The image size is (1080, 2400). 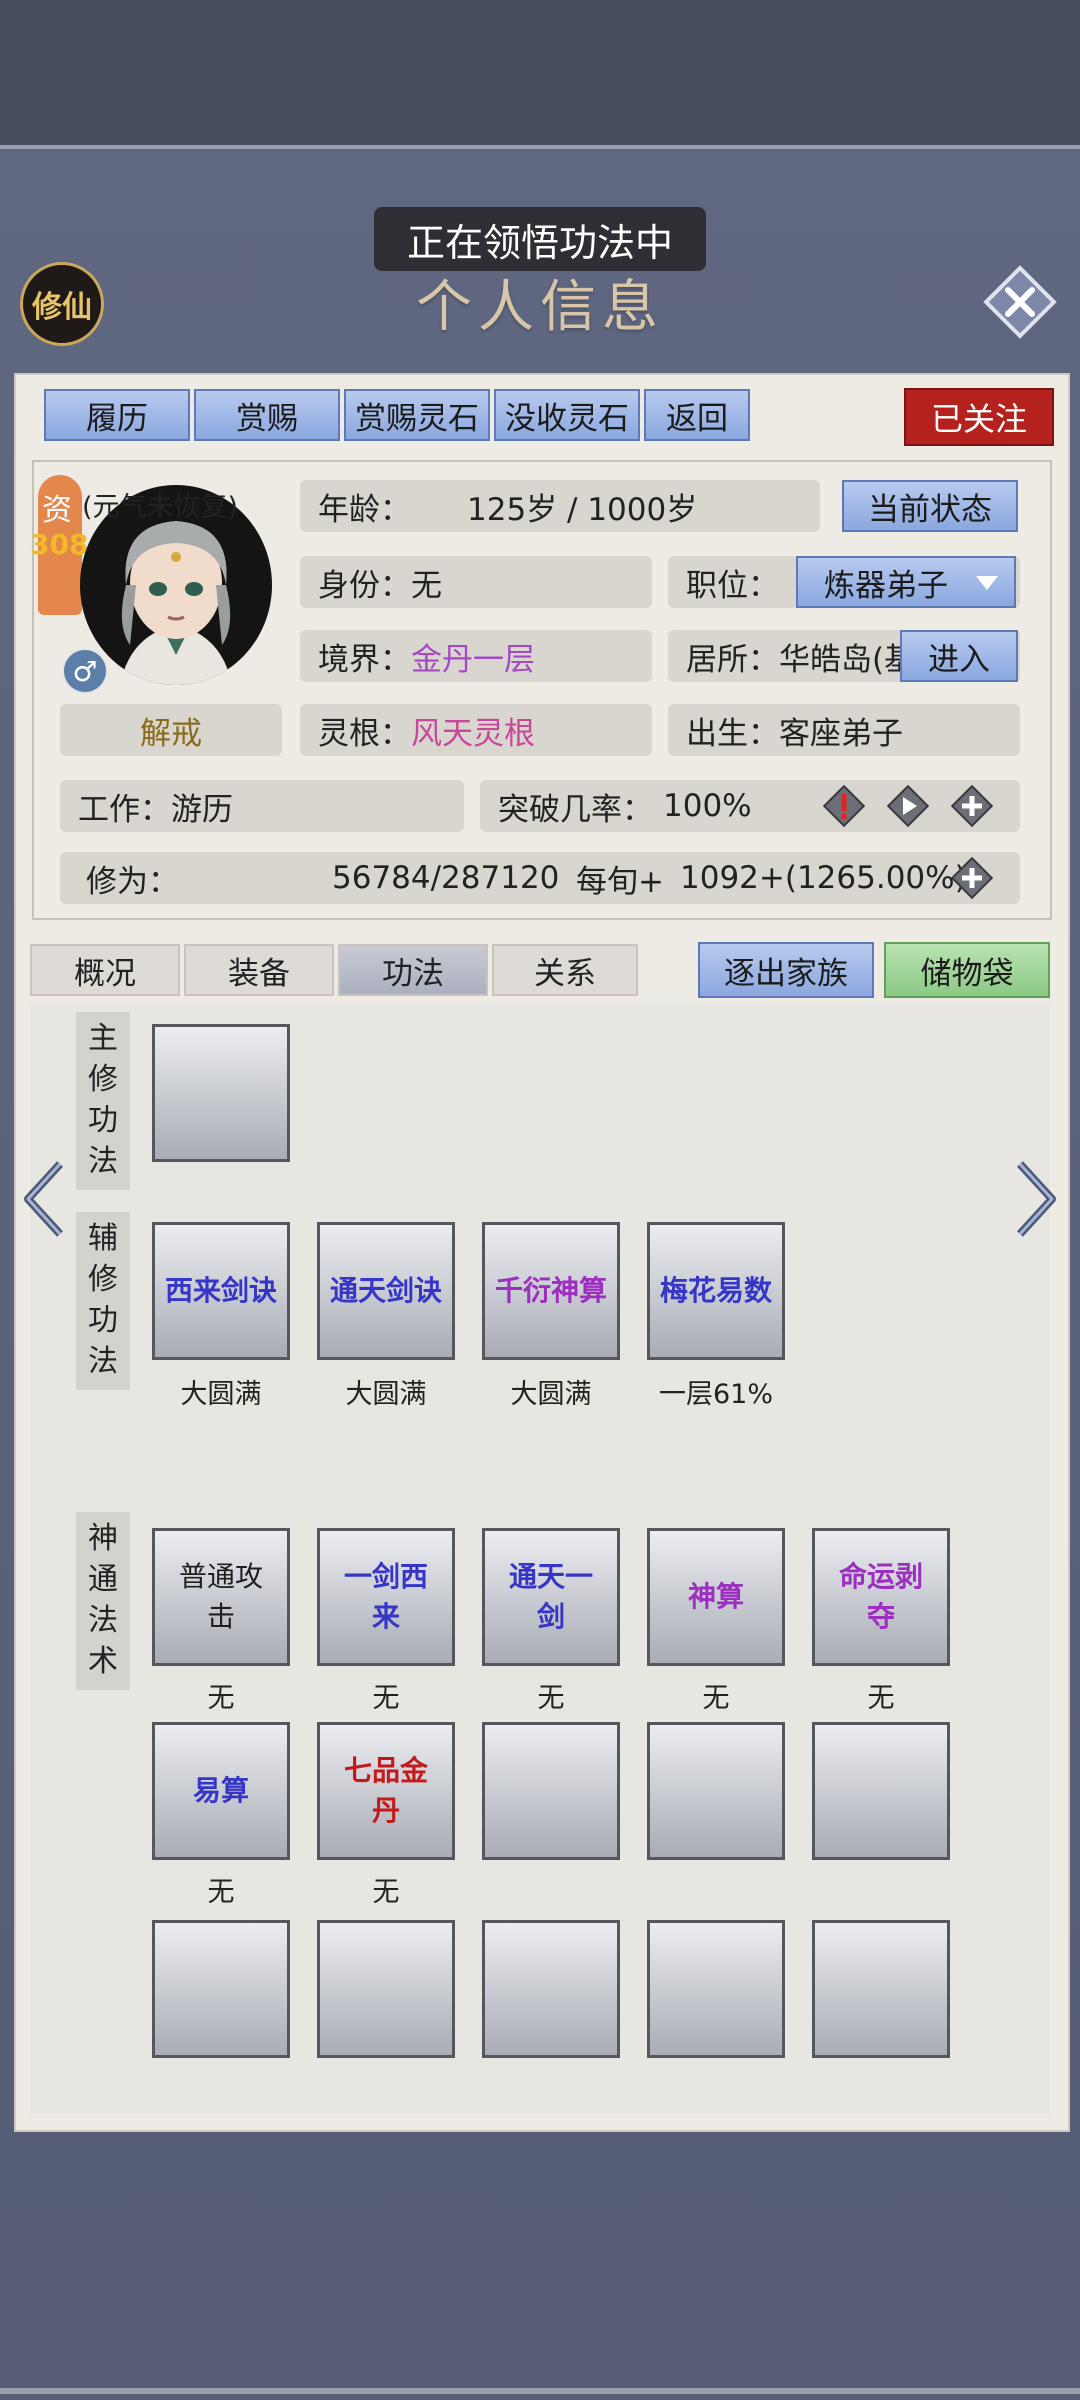 I want to click on close-icon, so click(x=1020, y=302).